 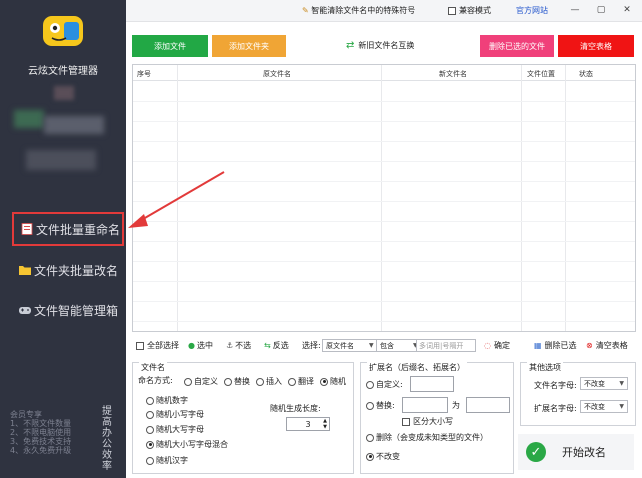 What do you see at coordinates (242, 381) in the screenshot?
I see `radio-label: 替换` at bounding box center [242, 381].